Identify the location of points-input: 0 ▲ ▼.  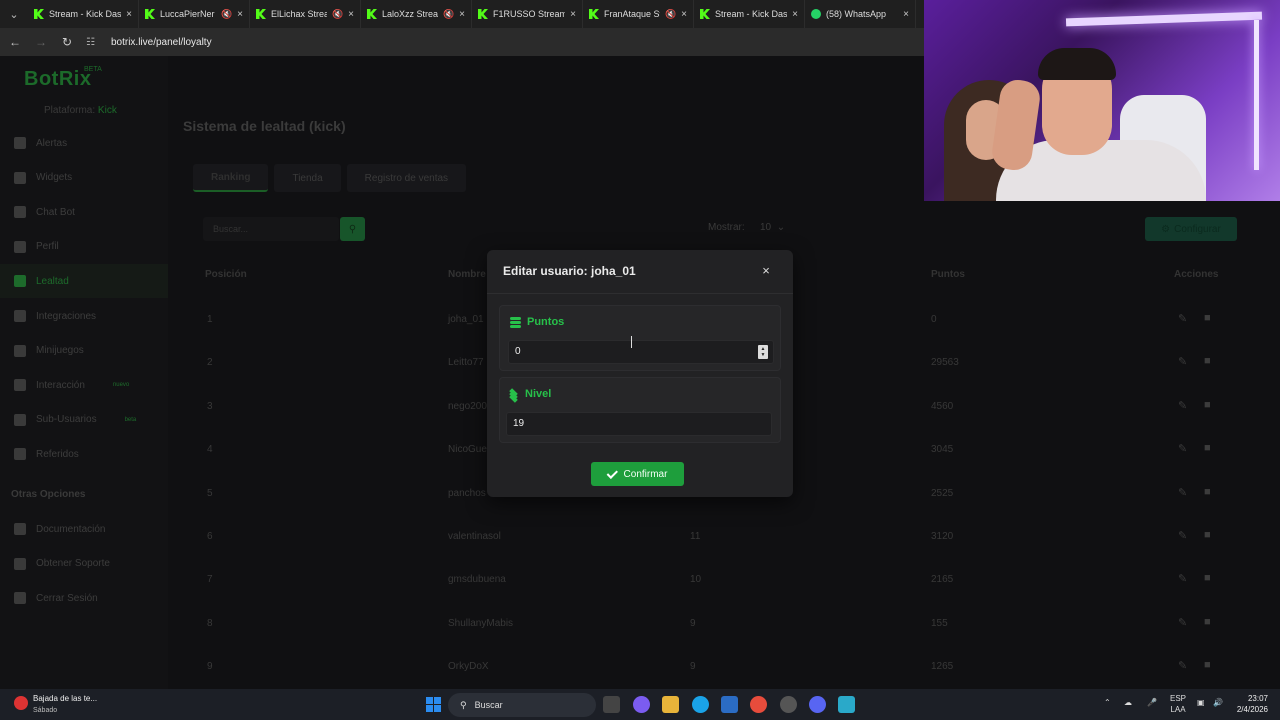
(641, 352).